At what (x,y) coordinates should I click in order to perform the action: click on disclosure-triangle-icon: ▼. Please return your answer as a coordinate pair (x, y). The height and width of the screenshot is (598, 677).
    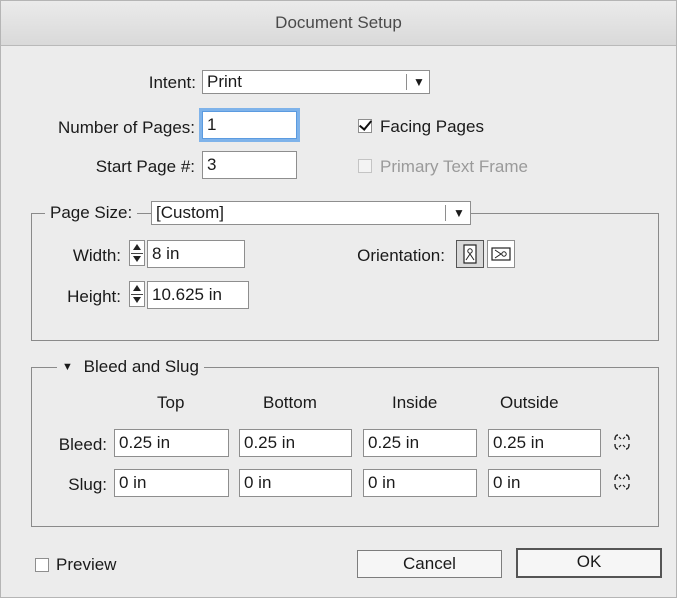
    Looking at the image, I should click on (67, 367).